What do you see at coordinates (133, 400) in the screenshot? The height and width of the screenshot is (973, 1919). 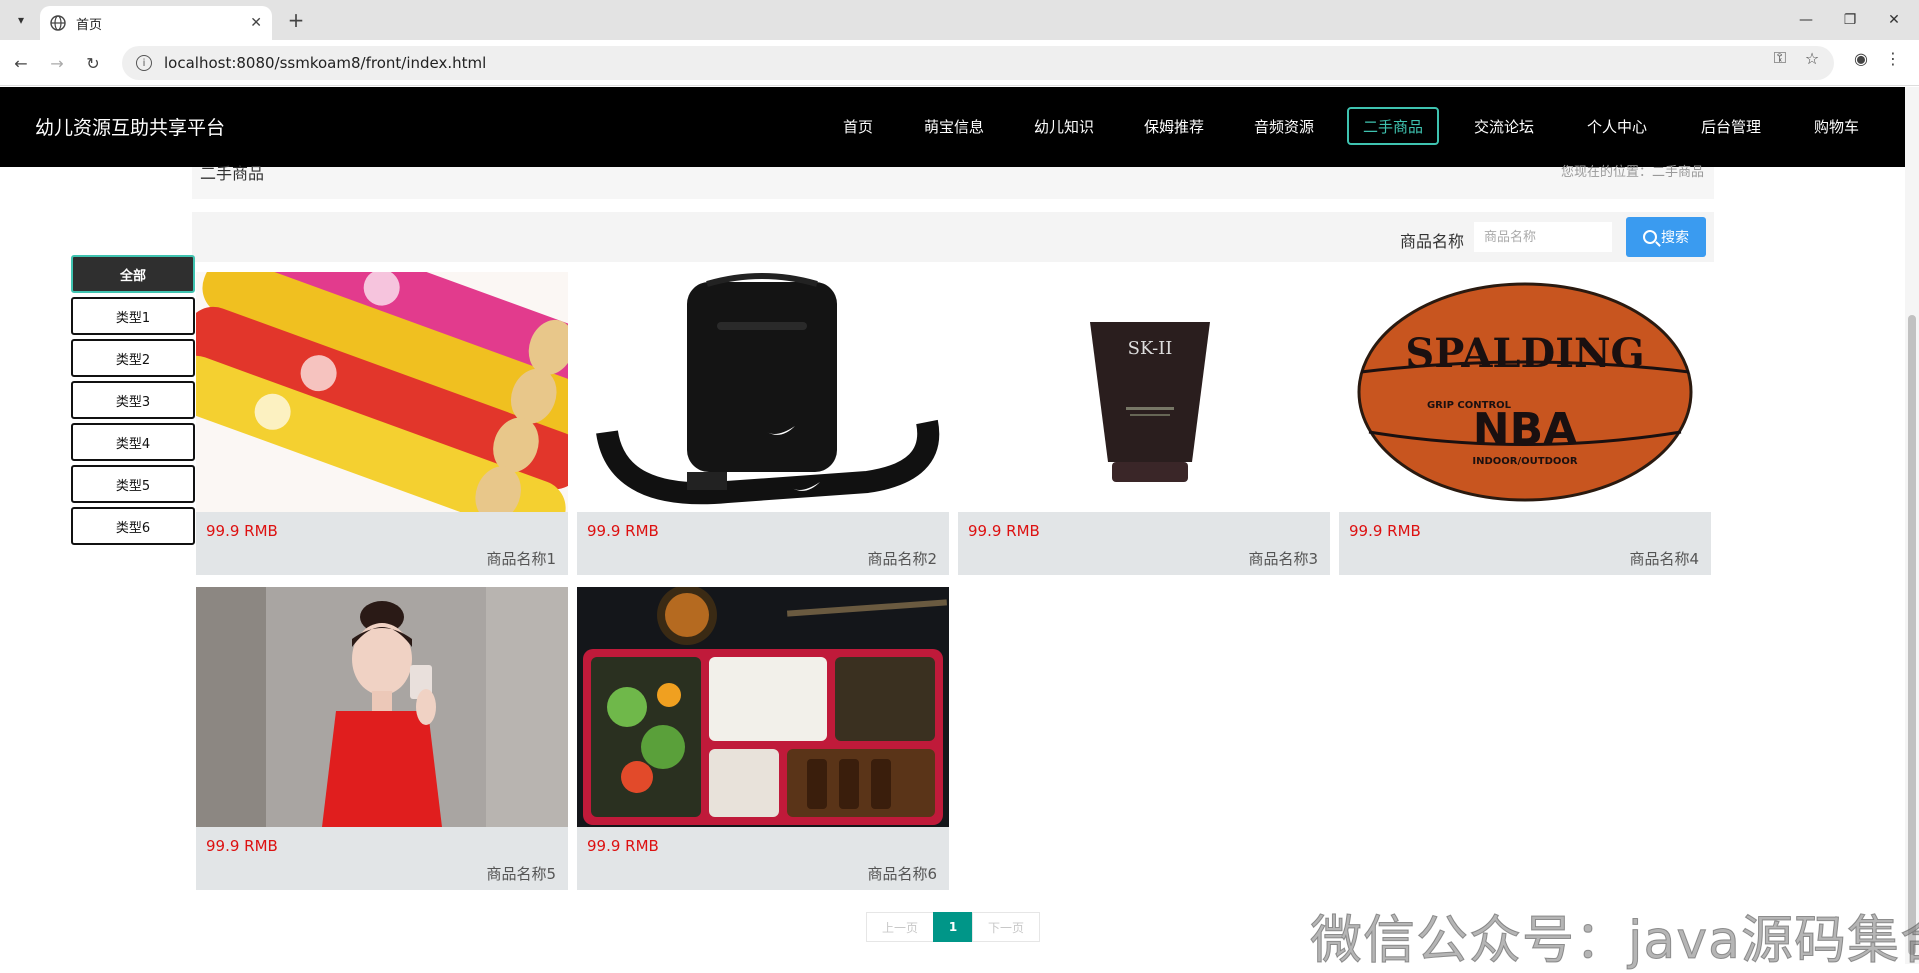 I see `category-type3: 类型3` at bounding box center [133, 400].